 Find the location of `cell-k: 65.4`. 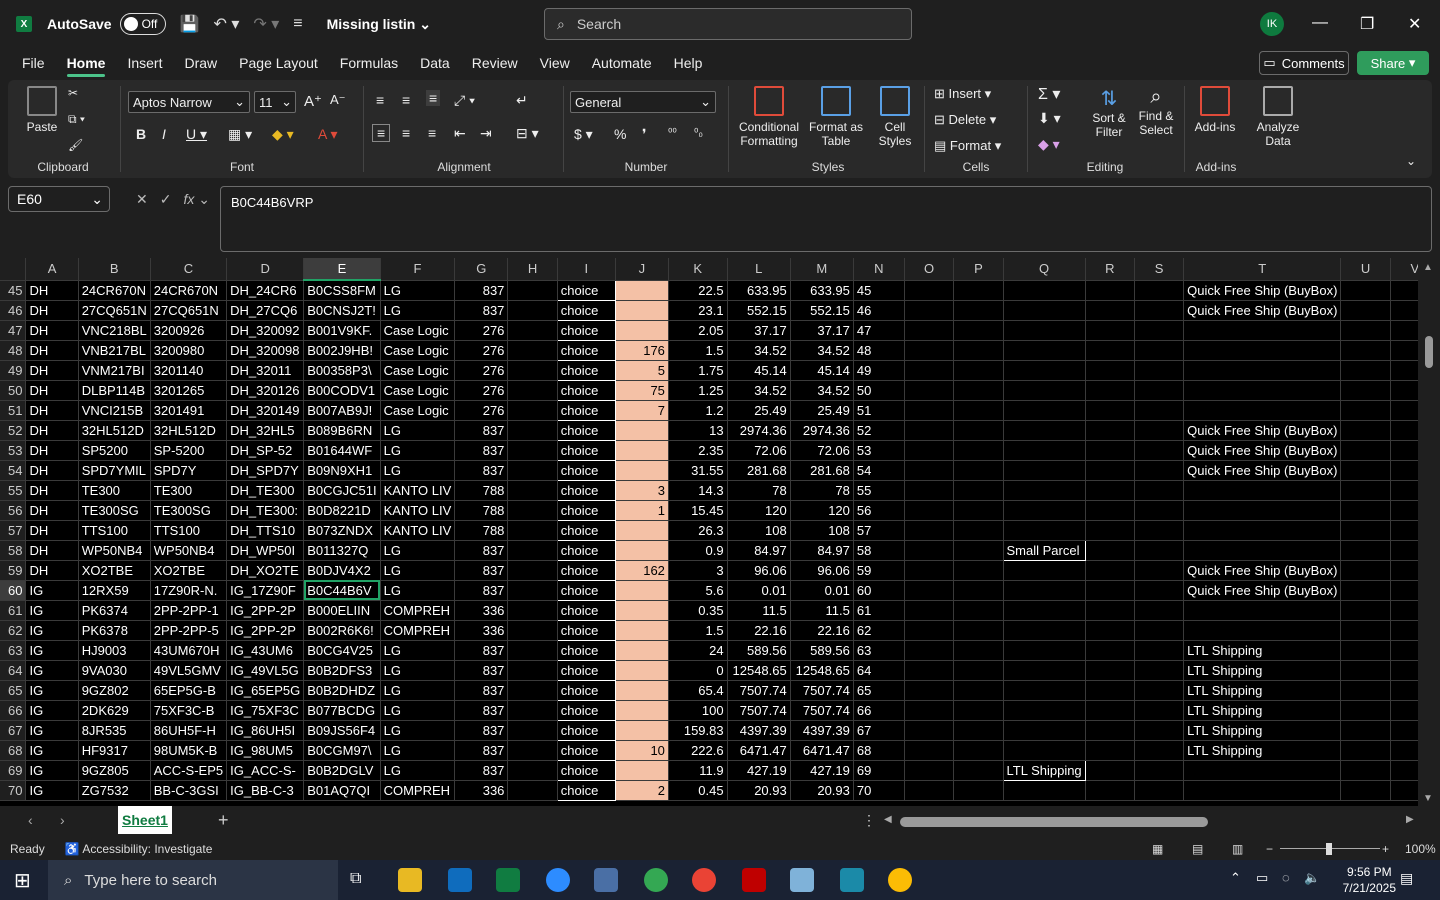

cell-k: 65.4 is located at coordinates (698, 690).